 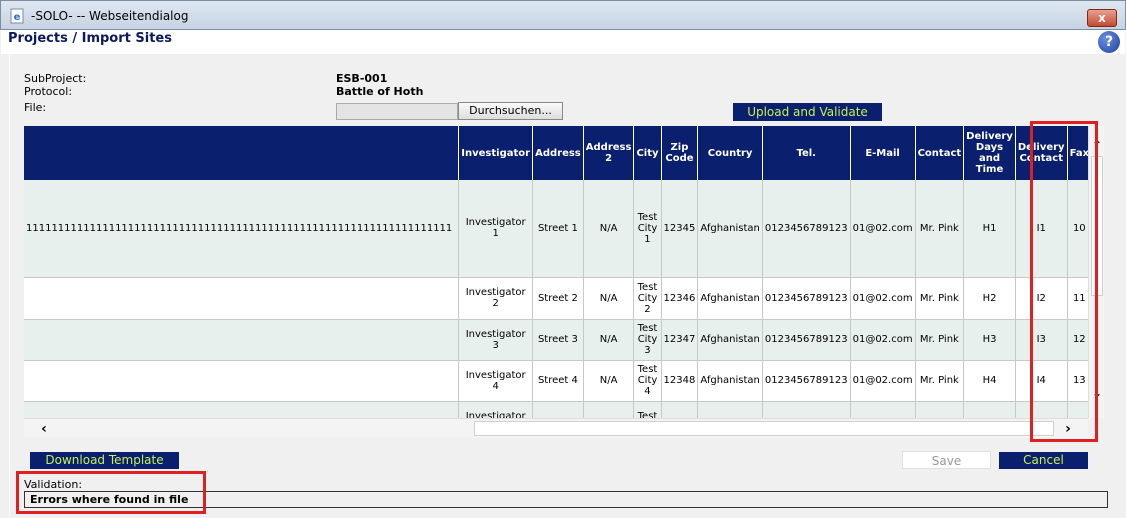 What do you see at coordinates (558, 153) in the screenshot?
I see `grid-header-2: Address` at bounding box center [558, 153].